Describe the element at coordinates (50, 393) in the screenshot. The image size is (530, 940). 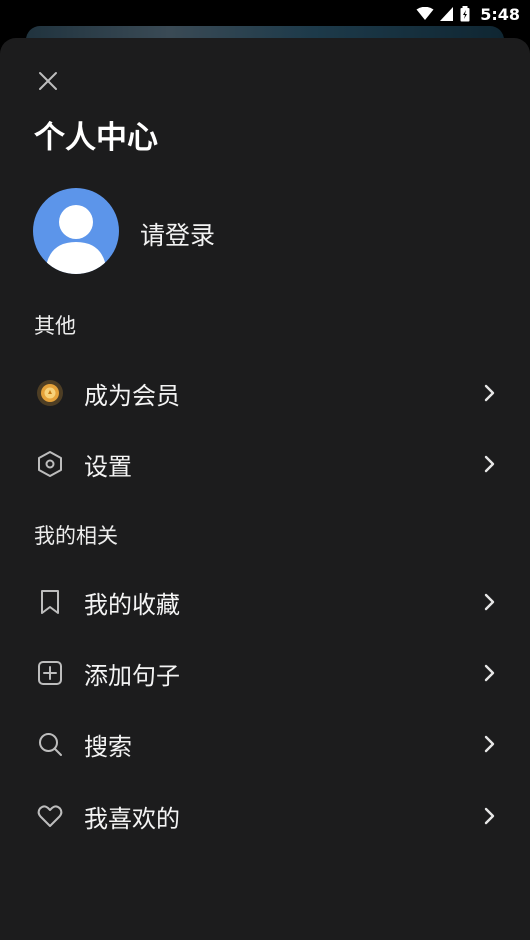
I see `vip-coin-icon` at that location.